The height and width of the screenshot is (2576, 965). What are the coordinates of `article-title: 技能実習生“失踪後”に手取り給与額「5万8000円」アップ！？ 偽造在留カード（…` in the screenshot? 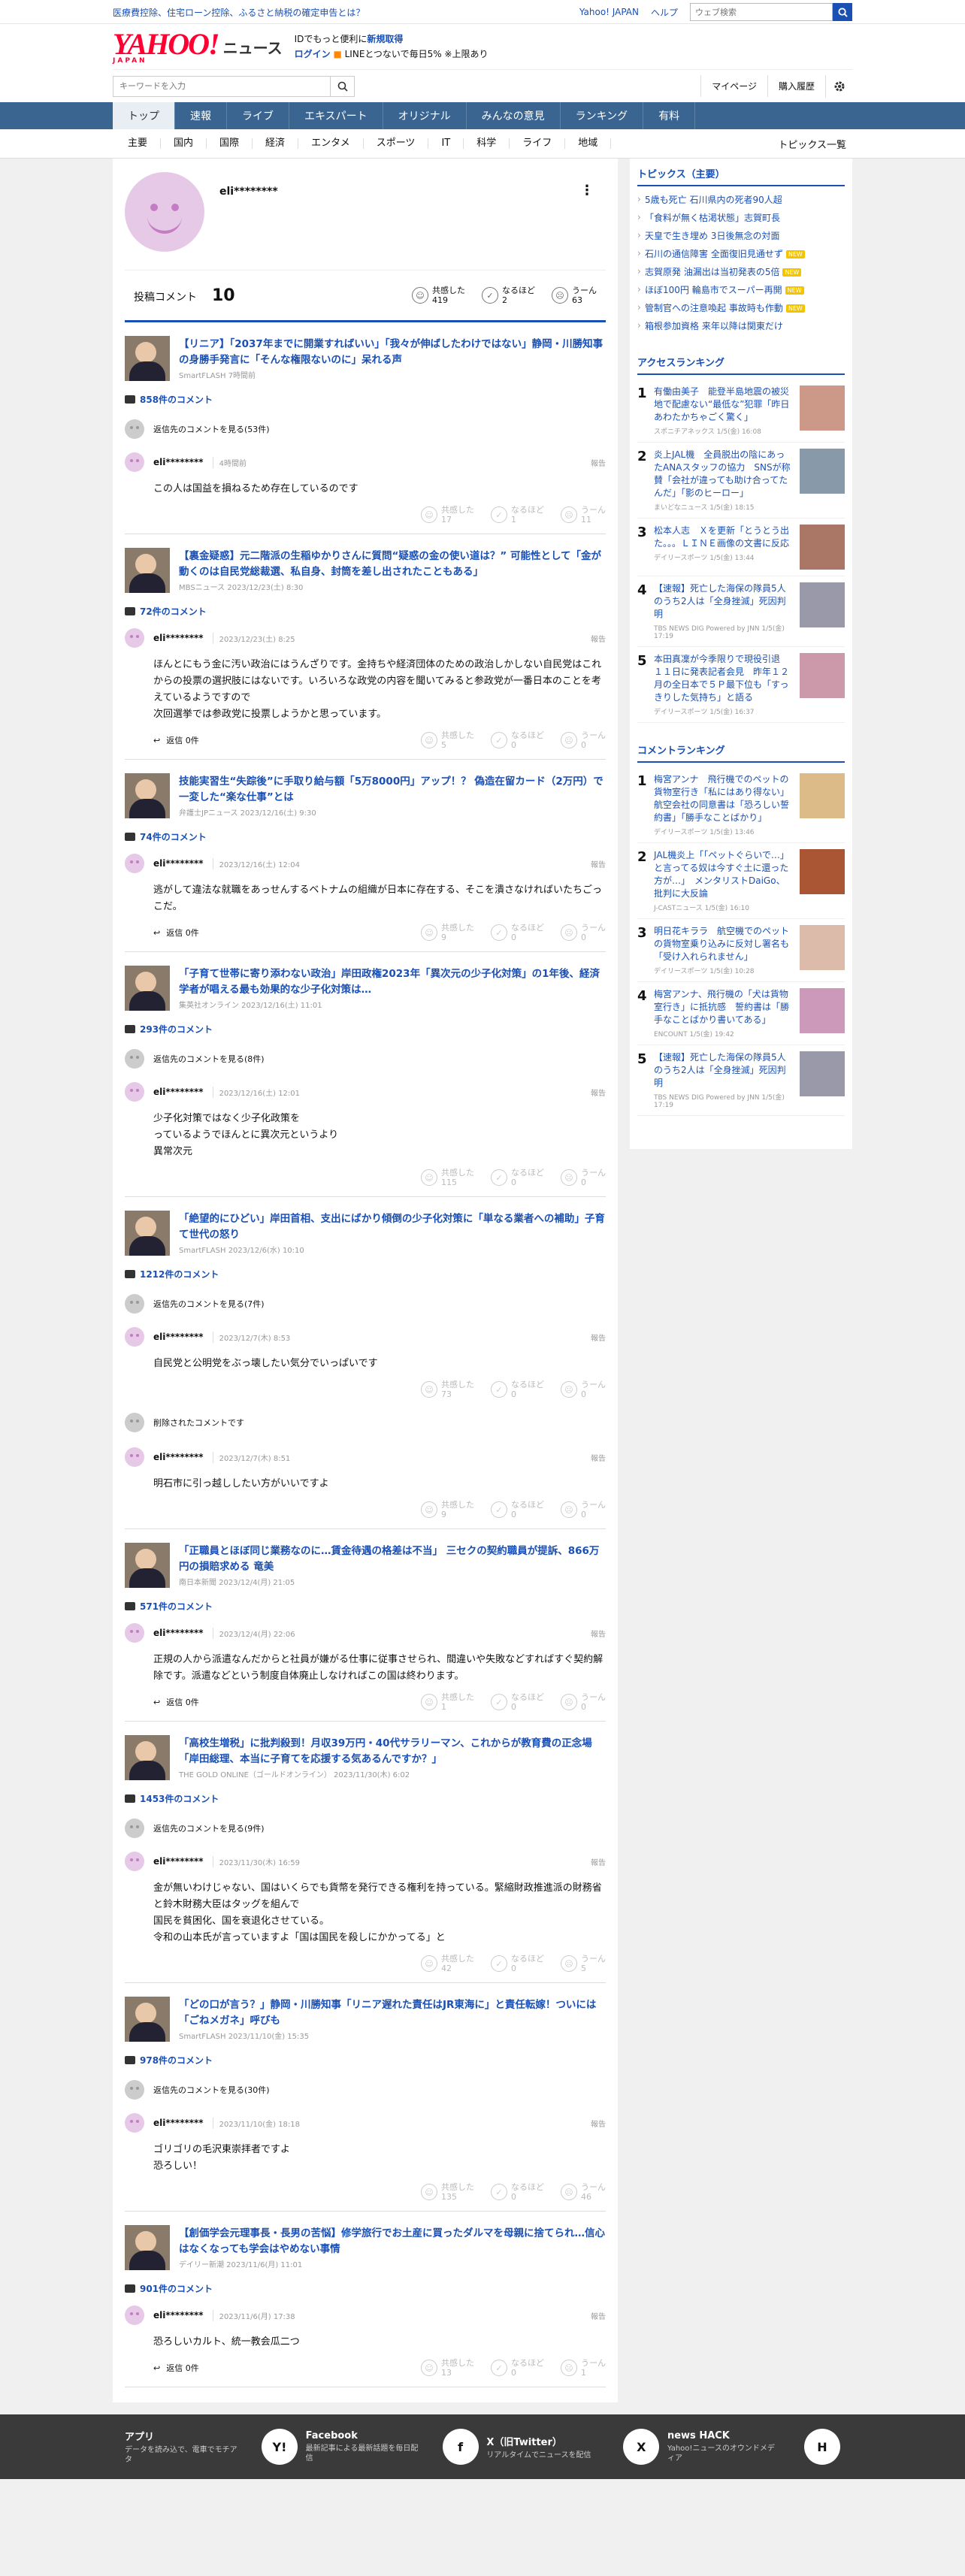 It's located at (391, 789).